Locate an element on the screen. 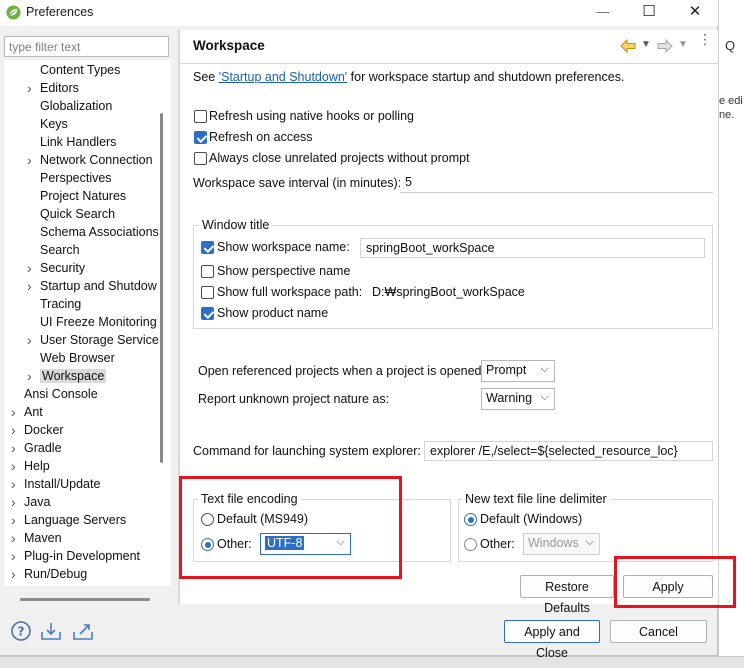 This screenshot has height=668, width=744. tree-item: Globalization is located at coordinates (76, 106).